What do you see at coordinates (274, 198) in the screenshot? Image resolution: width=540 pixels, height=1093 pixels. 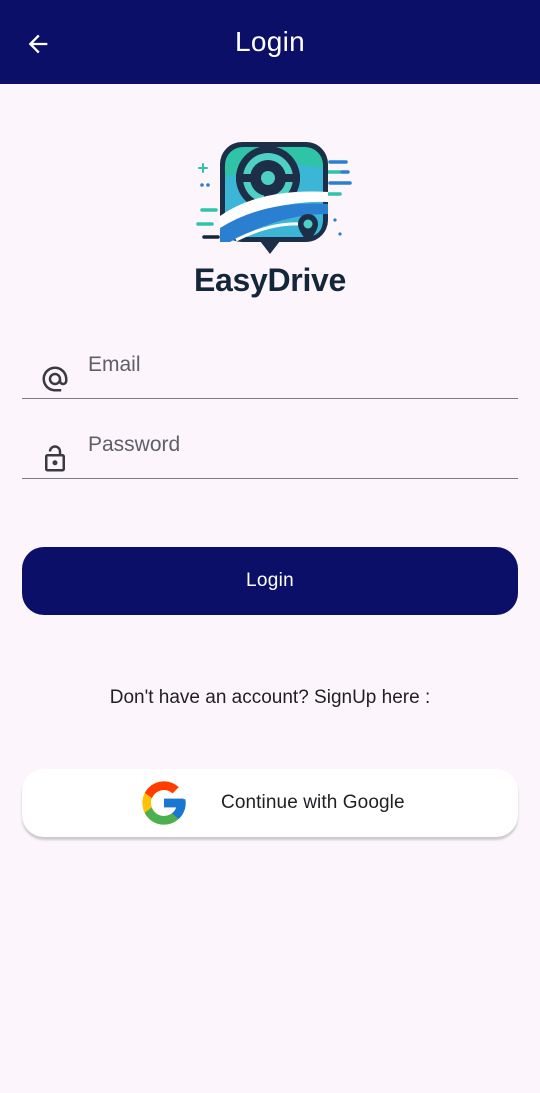 I see `steering-wheel-road-logo-icon` at bounding box center [274, 198].